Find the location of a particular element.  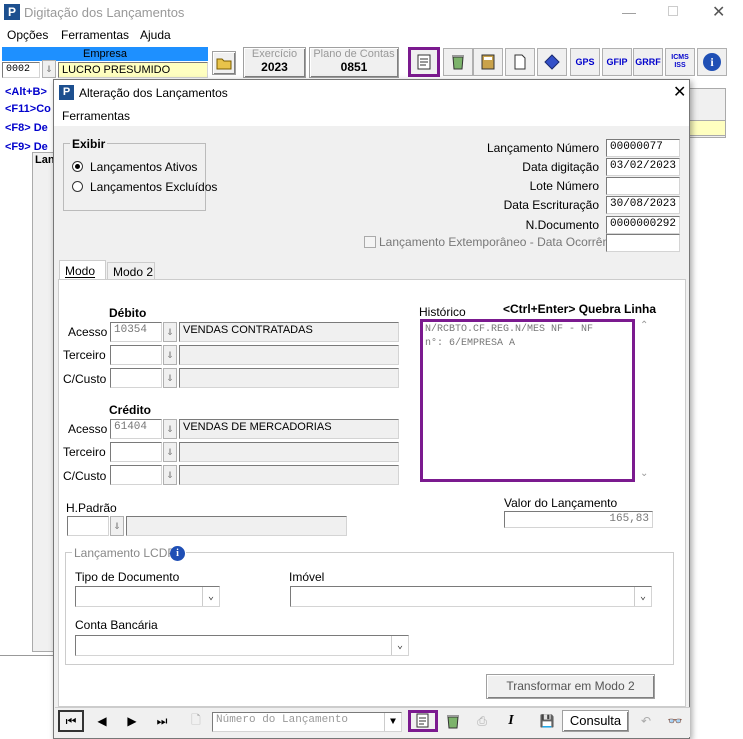

open-folder-button is located at coordinates (224, 63).